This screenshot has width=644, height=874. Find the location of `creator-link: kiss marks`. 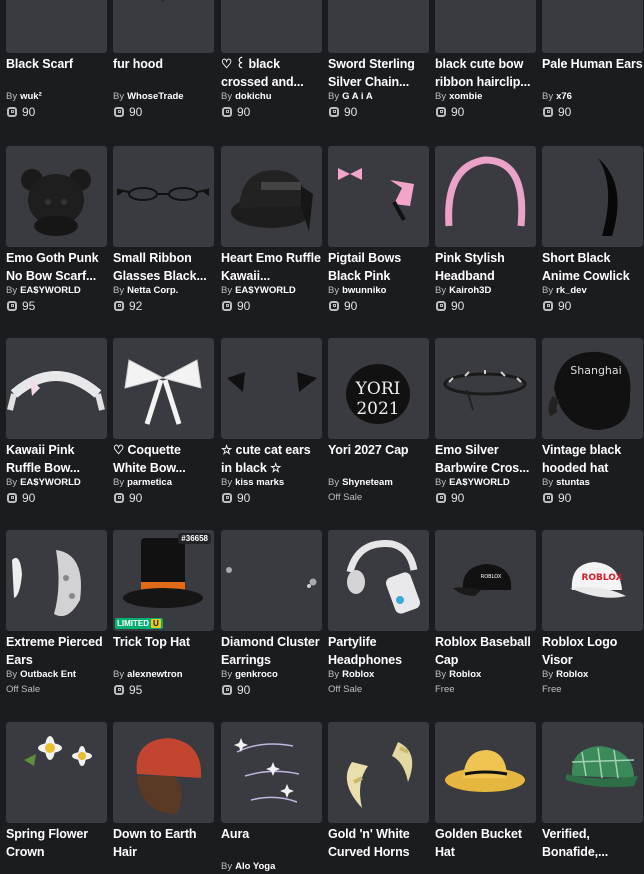

creator-link: kiss marks is located at coordinates (259, 482).